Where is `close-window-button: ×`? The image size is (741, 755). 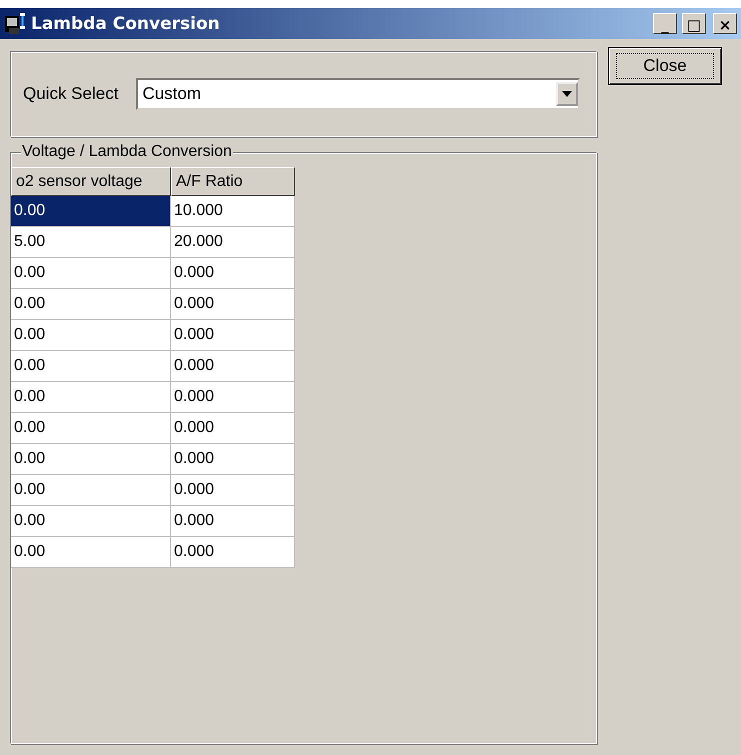
close-window-button: × is located at coordinates (725, 23).